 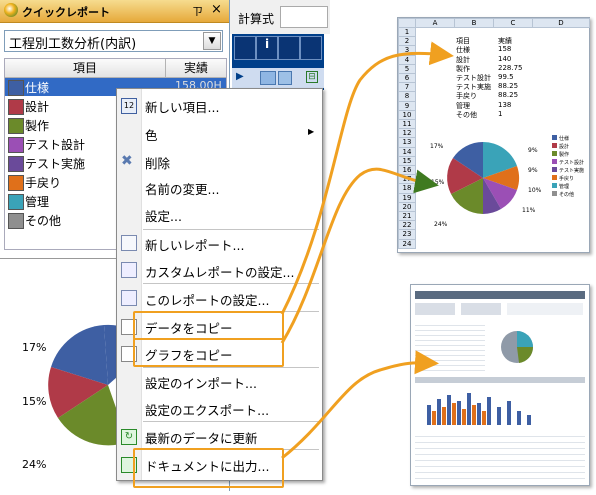 I want to click on menu-refresh: 最新のデータに更新, so click(x=201, y=437).